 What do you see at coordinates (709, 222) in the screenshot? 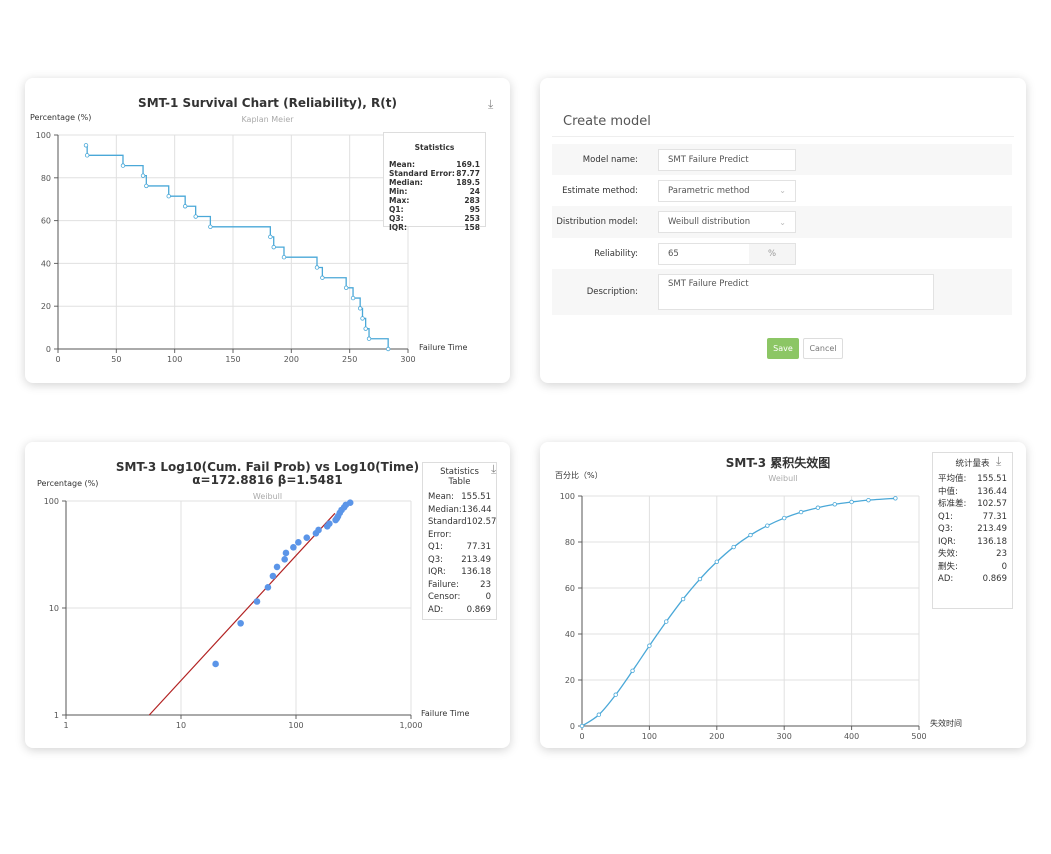
I see `distribution-model-value: Weibull distribution` at bounding box center [709, 222].